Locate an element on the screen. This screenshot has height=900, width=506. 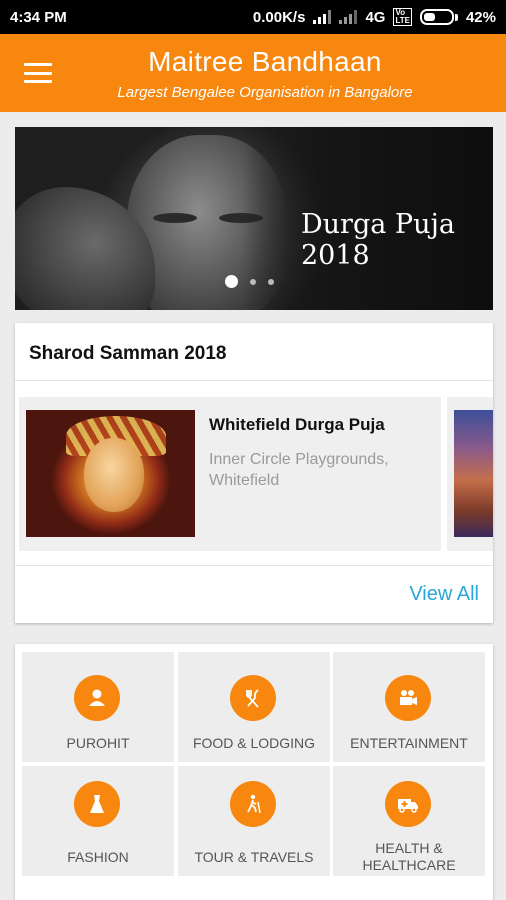
banner-caption: Durga Puja 2018 is located at coordinates (378, 240).